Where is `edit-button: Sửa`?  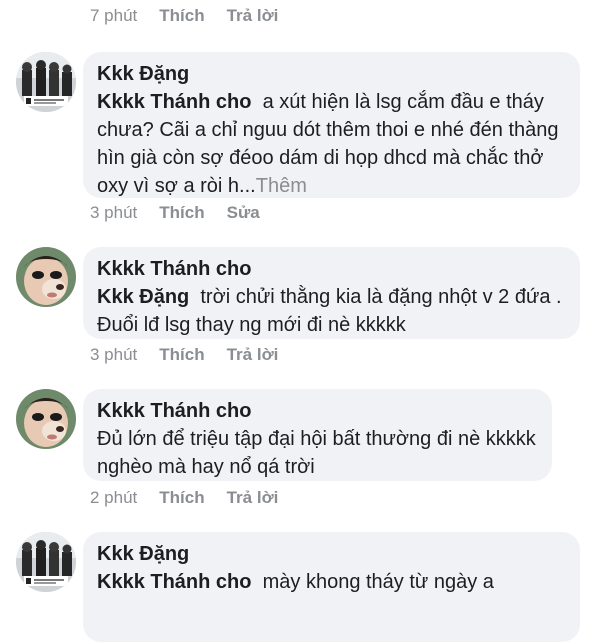 edit-button: Sửa is located at coordinates (243, 213).